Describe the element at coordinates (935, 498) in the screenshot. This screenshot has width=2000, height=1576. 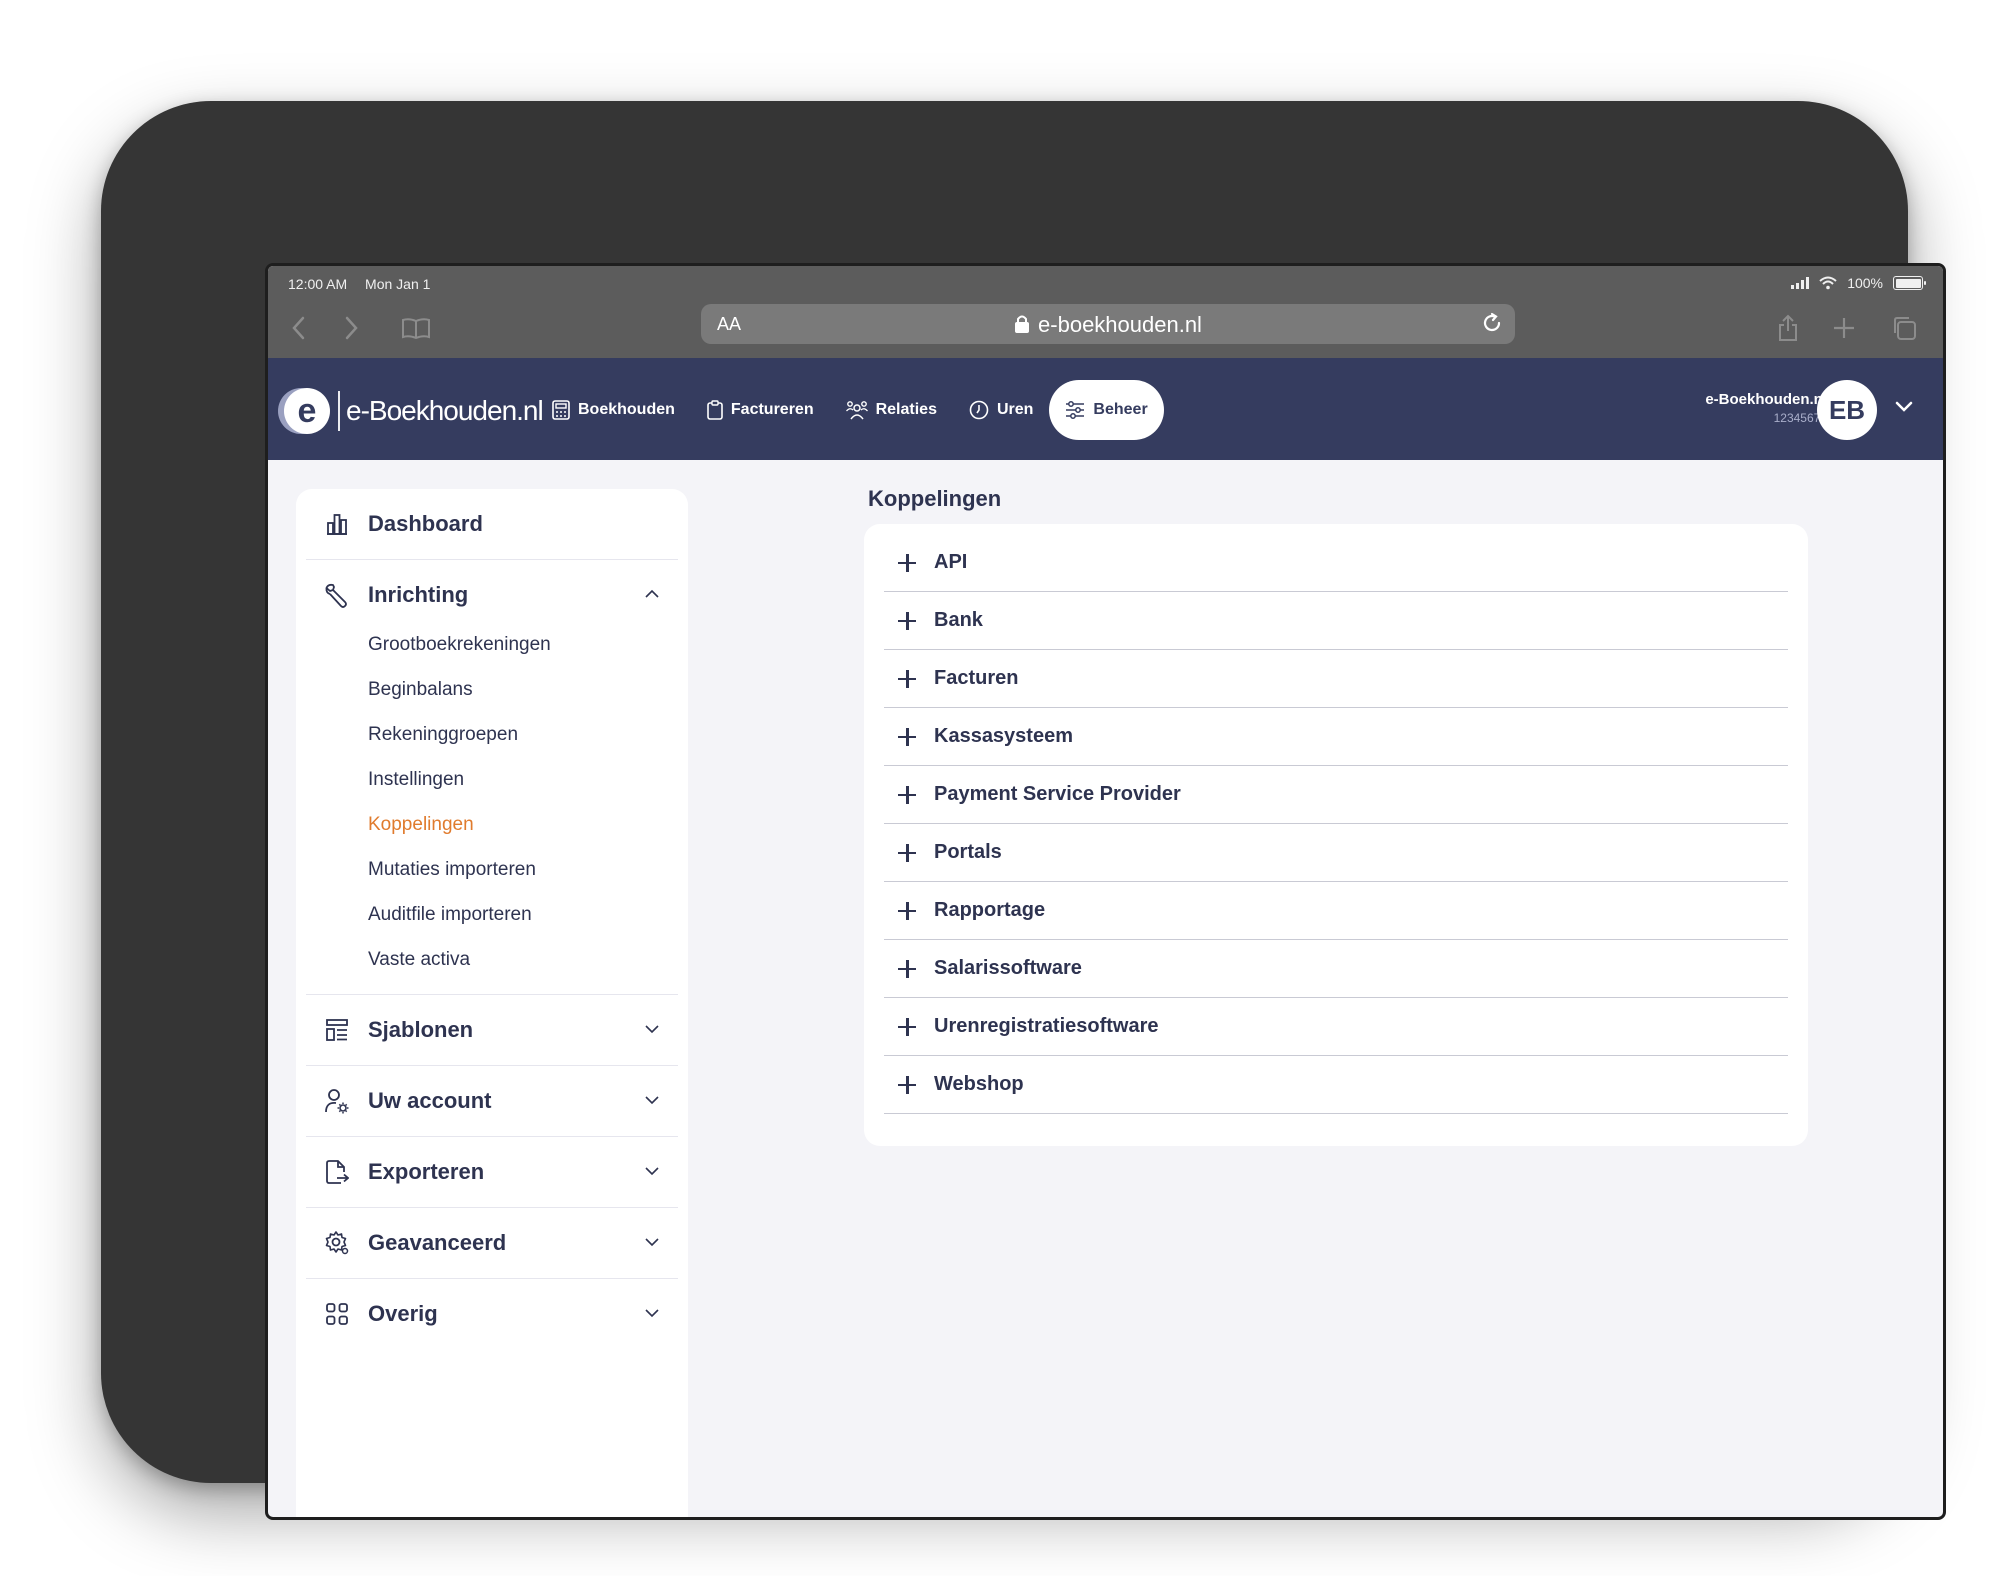
I see `page-title: Koppelingen` at that location.